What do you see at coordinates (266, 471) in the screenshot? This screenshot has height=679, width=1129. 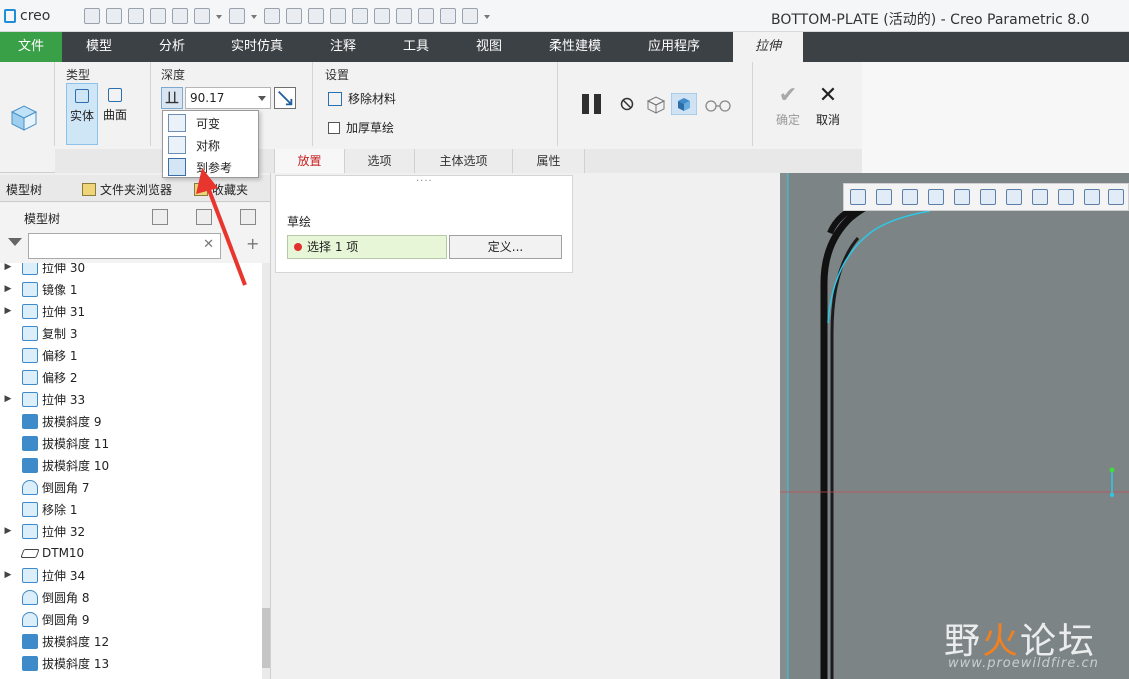 I see `tree-scrollbar` at bounding box center [266, 471].